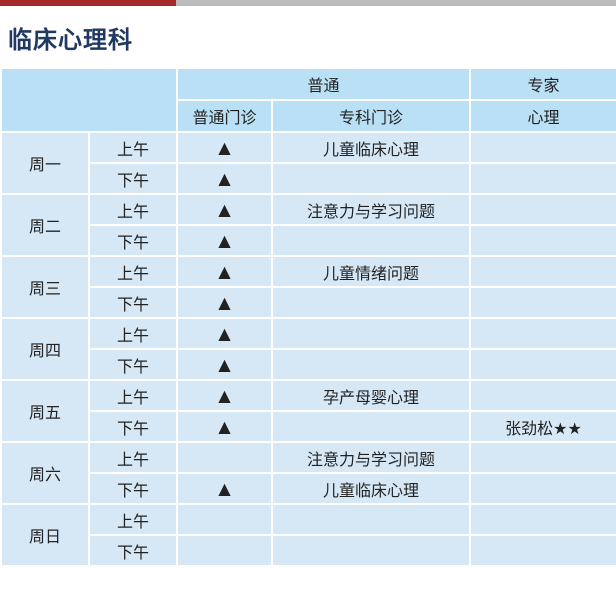  I want to click on expert-psychology-cell: 张劲松★★, so click(542, 426).